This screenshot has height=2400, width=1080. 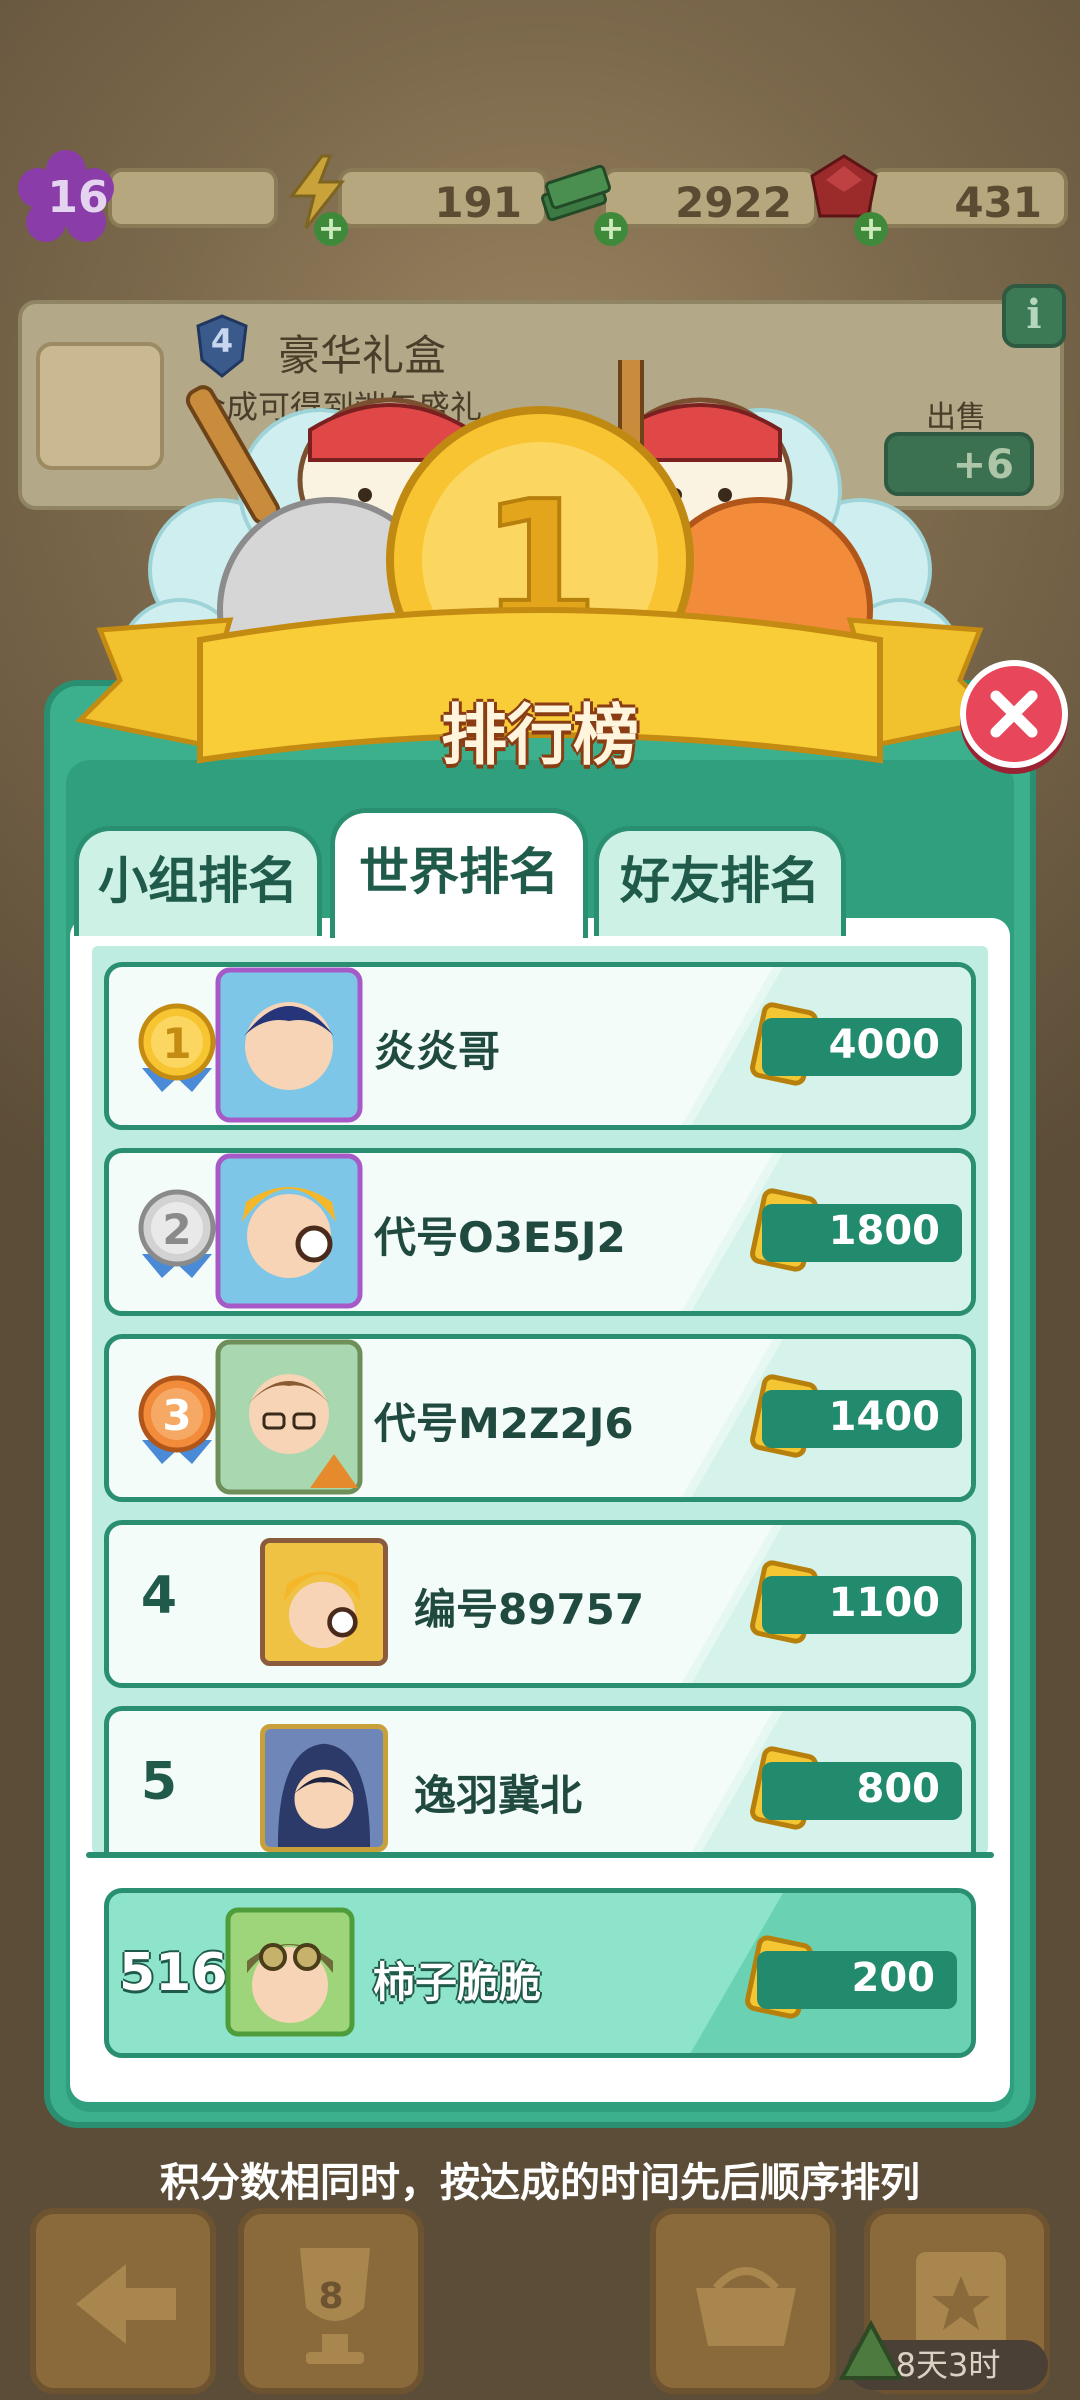 I want to click on player-name: 编号89757, so click(x=529, y=1609).